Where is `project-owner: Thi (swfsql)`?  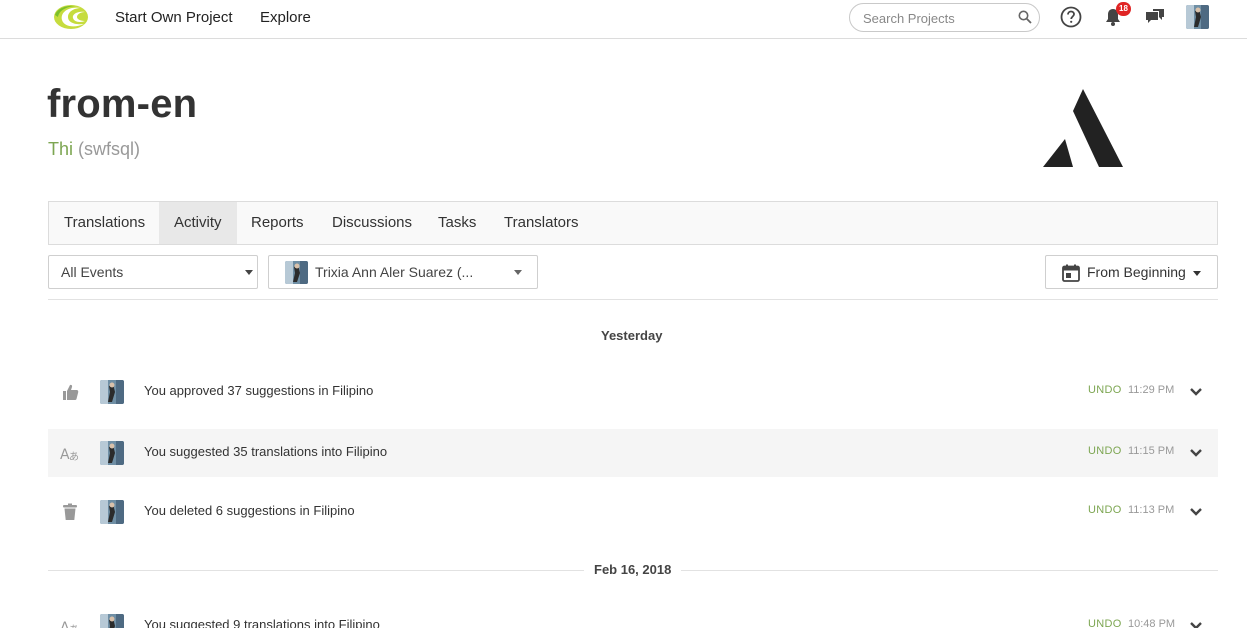 project-owner: Thi (swfsql) is located at coordinates (94, 149).